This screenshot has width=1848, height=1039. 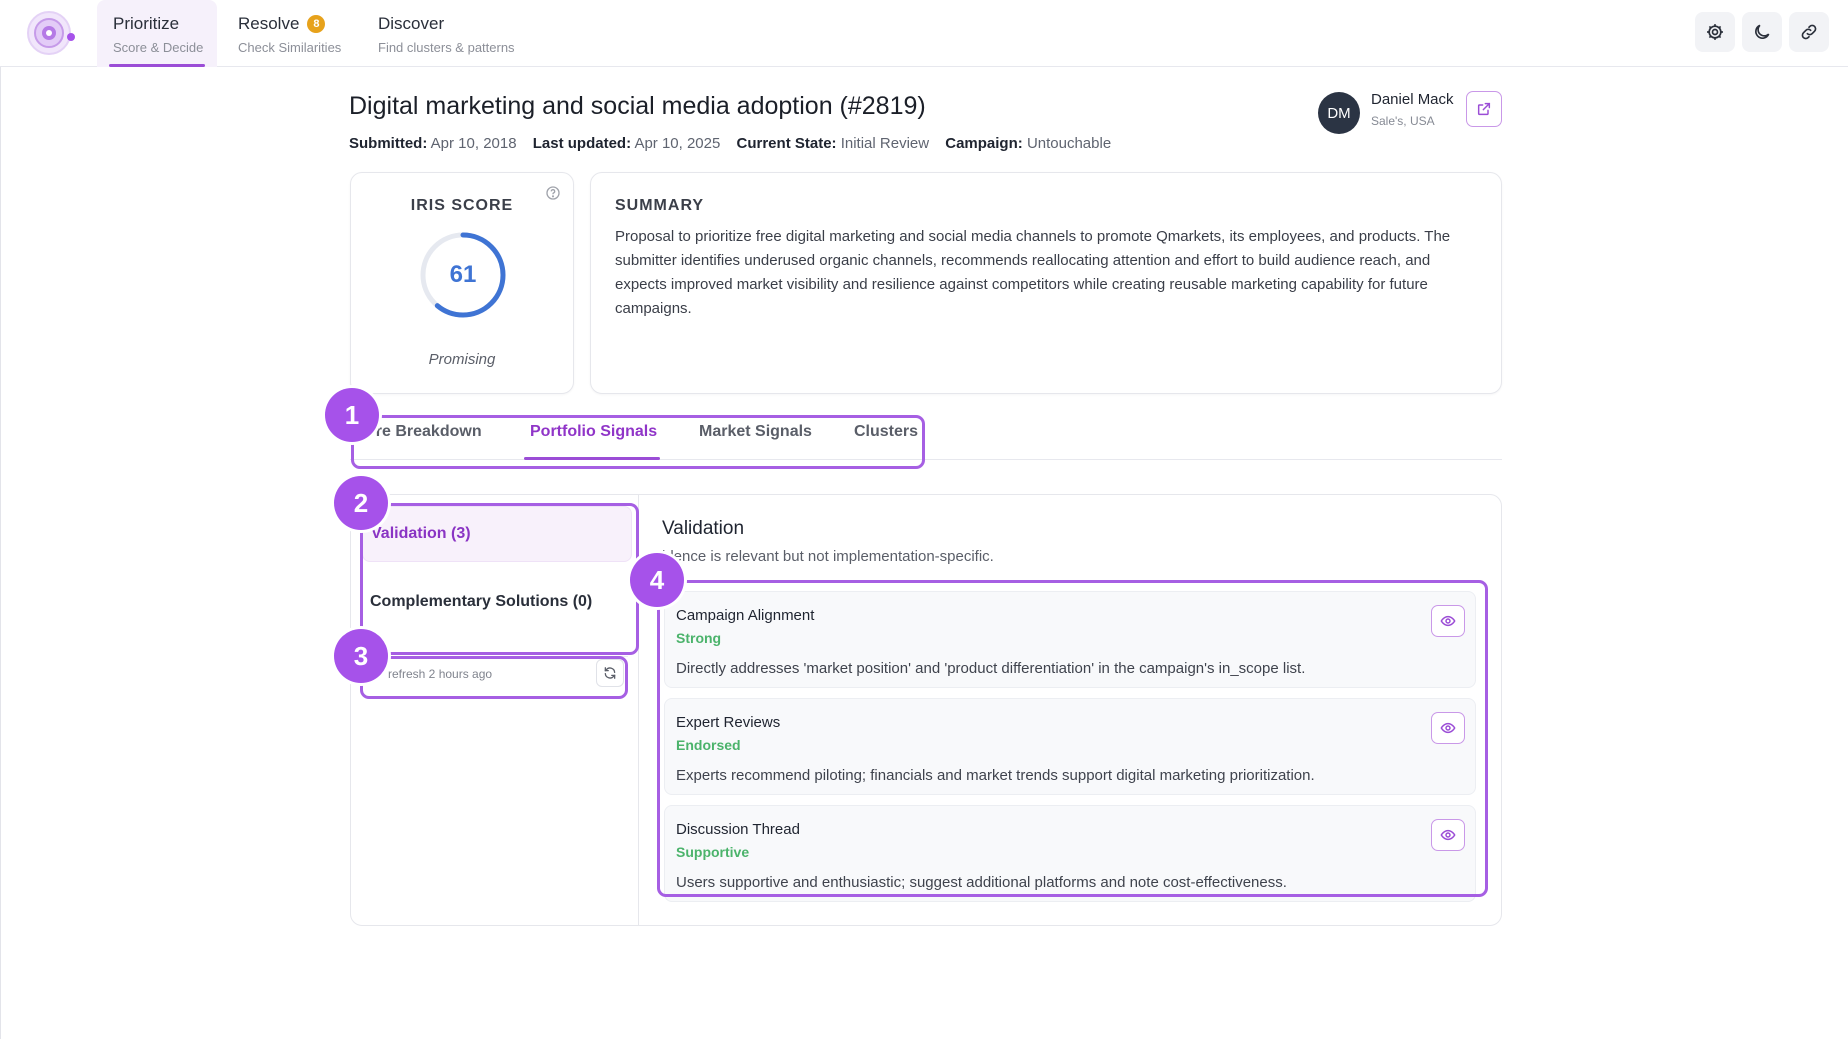 What do you see at coordinates (316, 24) in the screenshot?
I see `resolve-count-badge: 8` at bounding box center [316, 24].